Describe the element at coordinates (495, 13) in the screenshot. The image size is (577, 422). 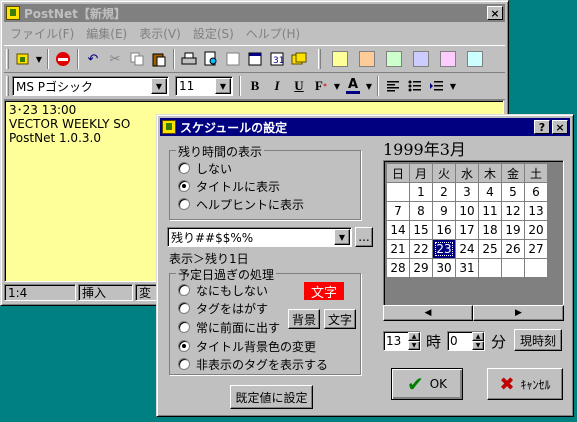
I see `main-close-button: ×` at that location.